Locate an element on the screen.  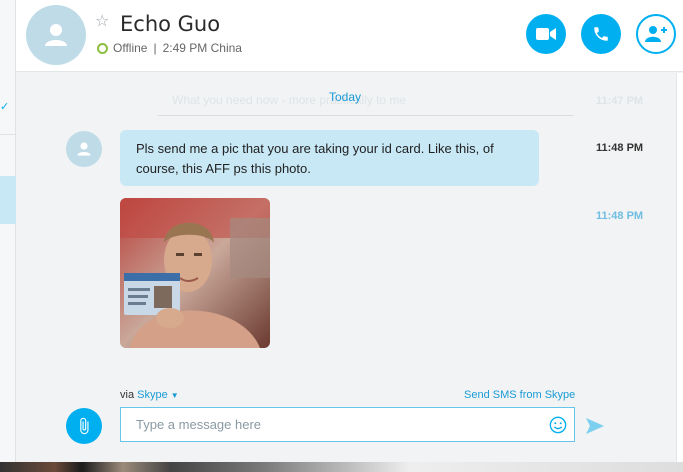
sidebar-selected-item is located at coordinates (8, 200).